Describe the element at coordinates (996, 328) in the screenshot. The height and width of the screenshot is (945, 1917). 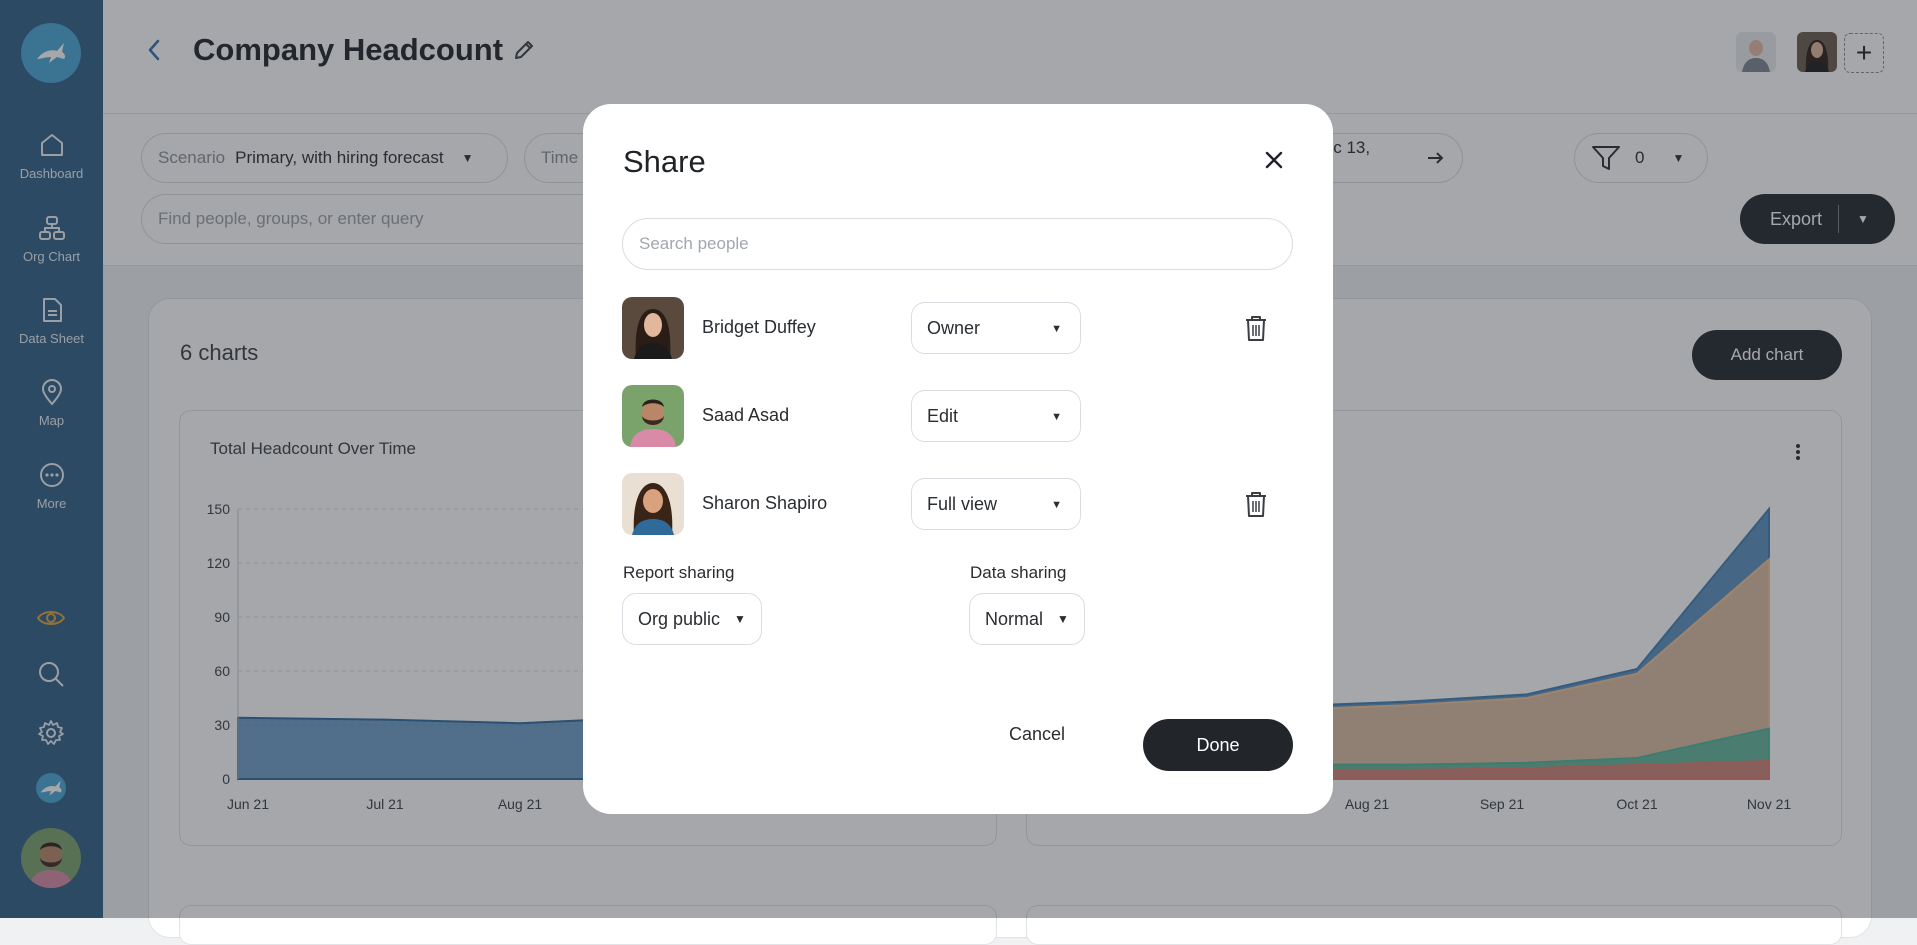
I see `role-select: Owner ▼` at that location.